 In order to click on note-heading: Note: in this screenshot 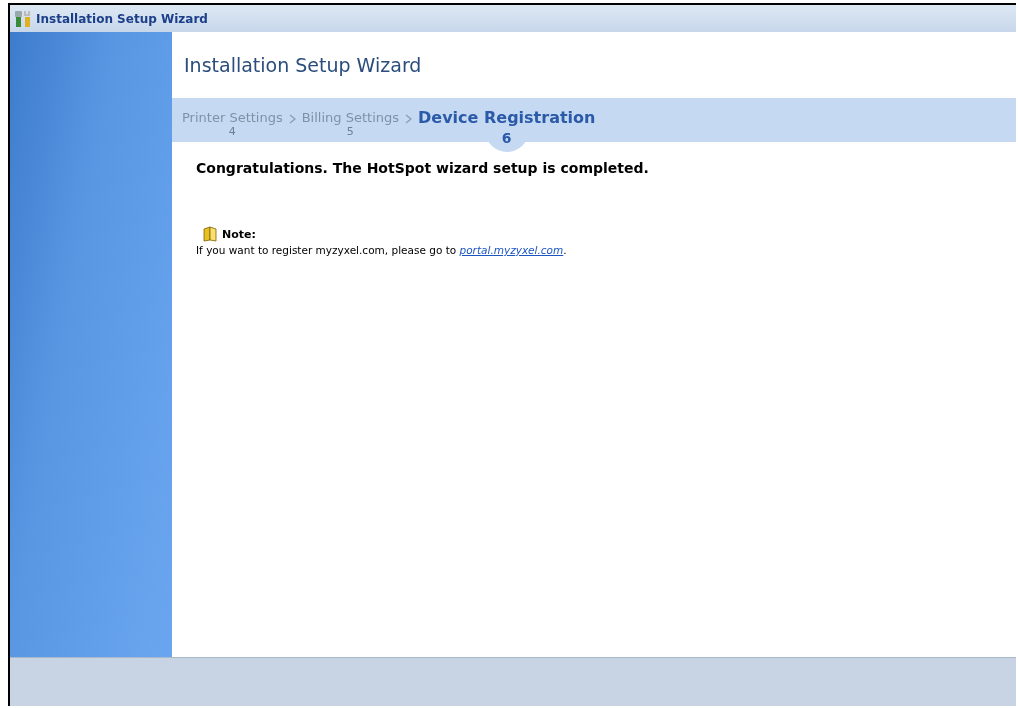, I will do `click(239, 234)`.